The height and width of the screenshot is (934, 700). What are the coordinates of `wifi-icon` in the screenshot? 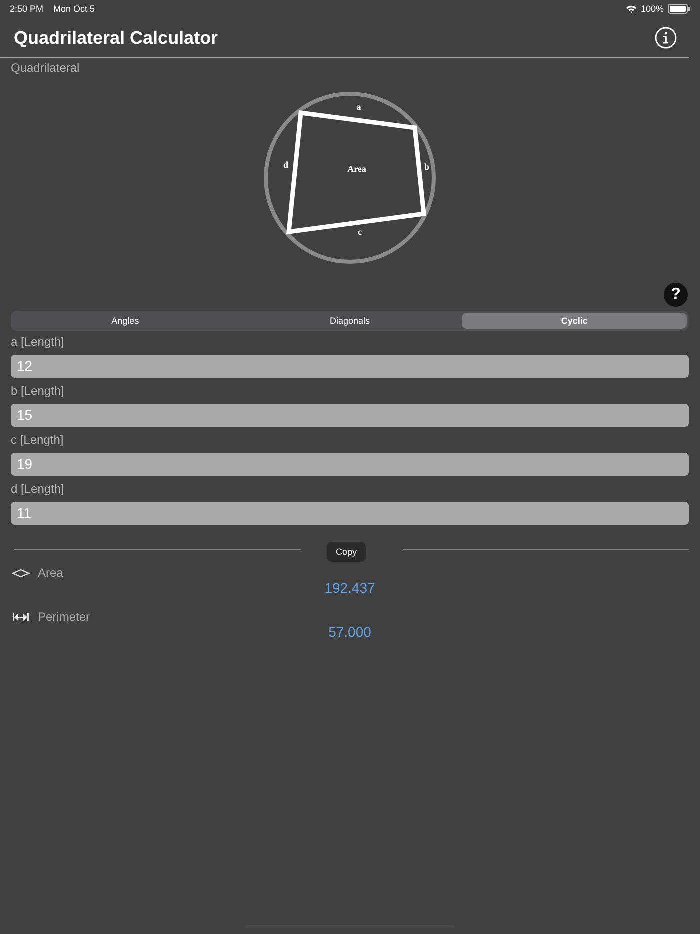 It's located at (631, 8).